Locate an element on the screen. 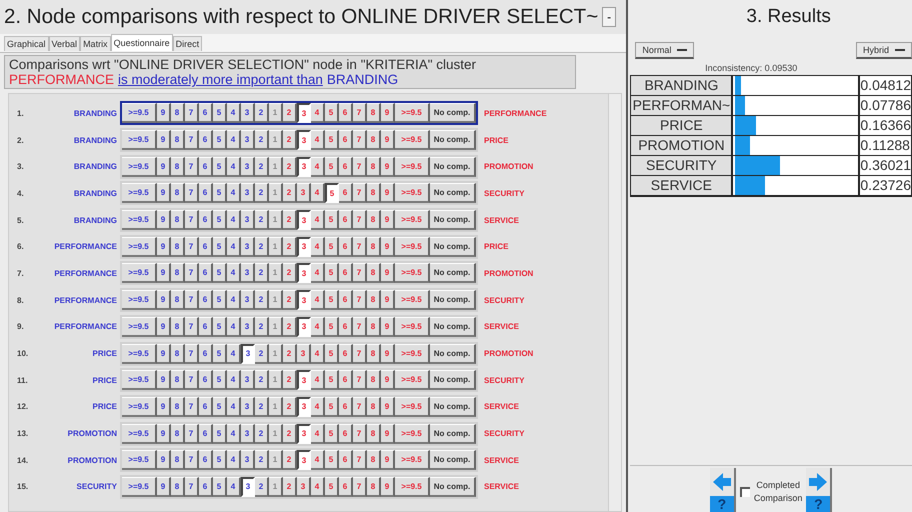 The width and height of the screenshot is (912, 512). previous-button is located at coordinates (723, 482).